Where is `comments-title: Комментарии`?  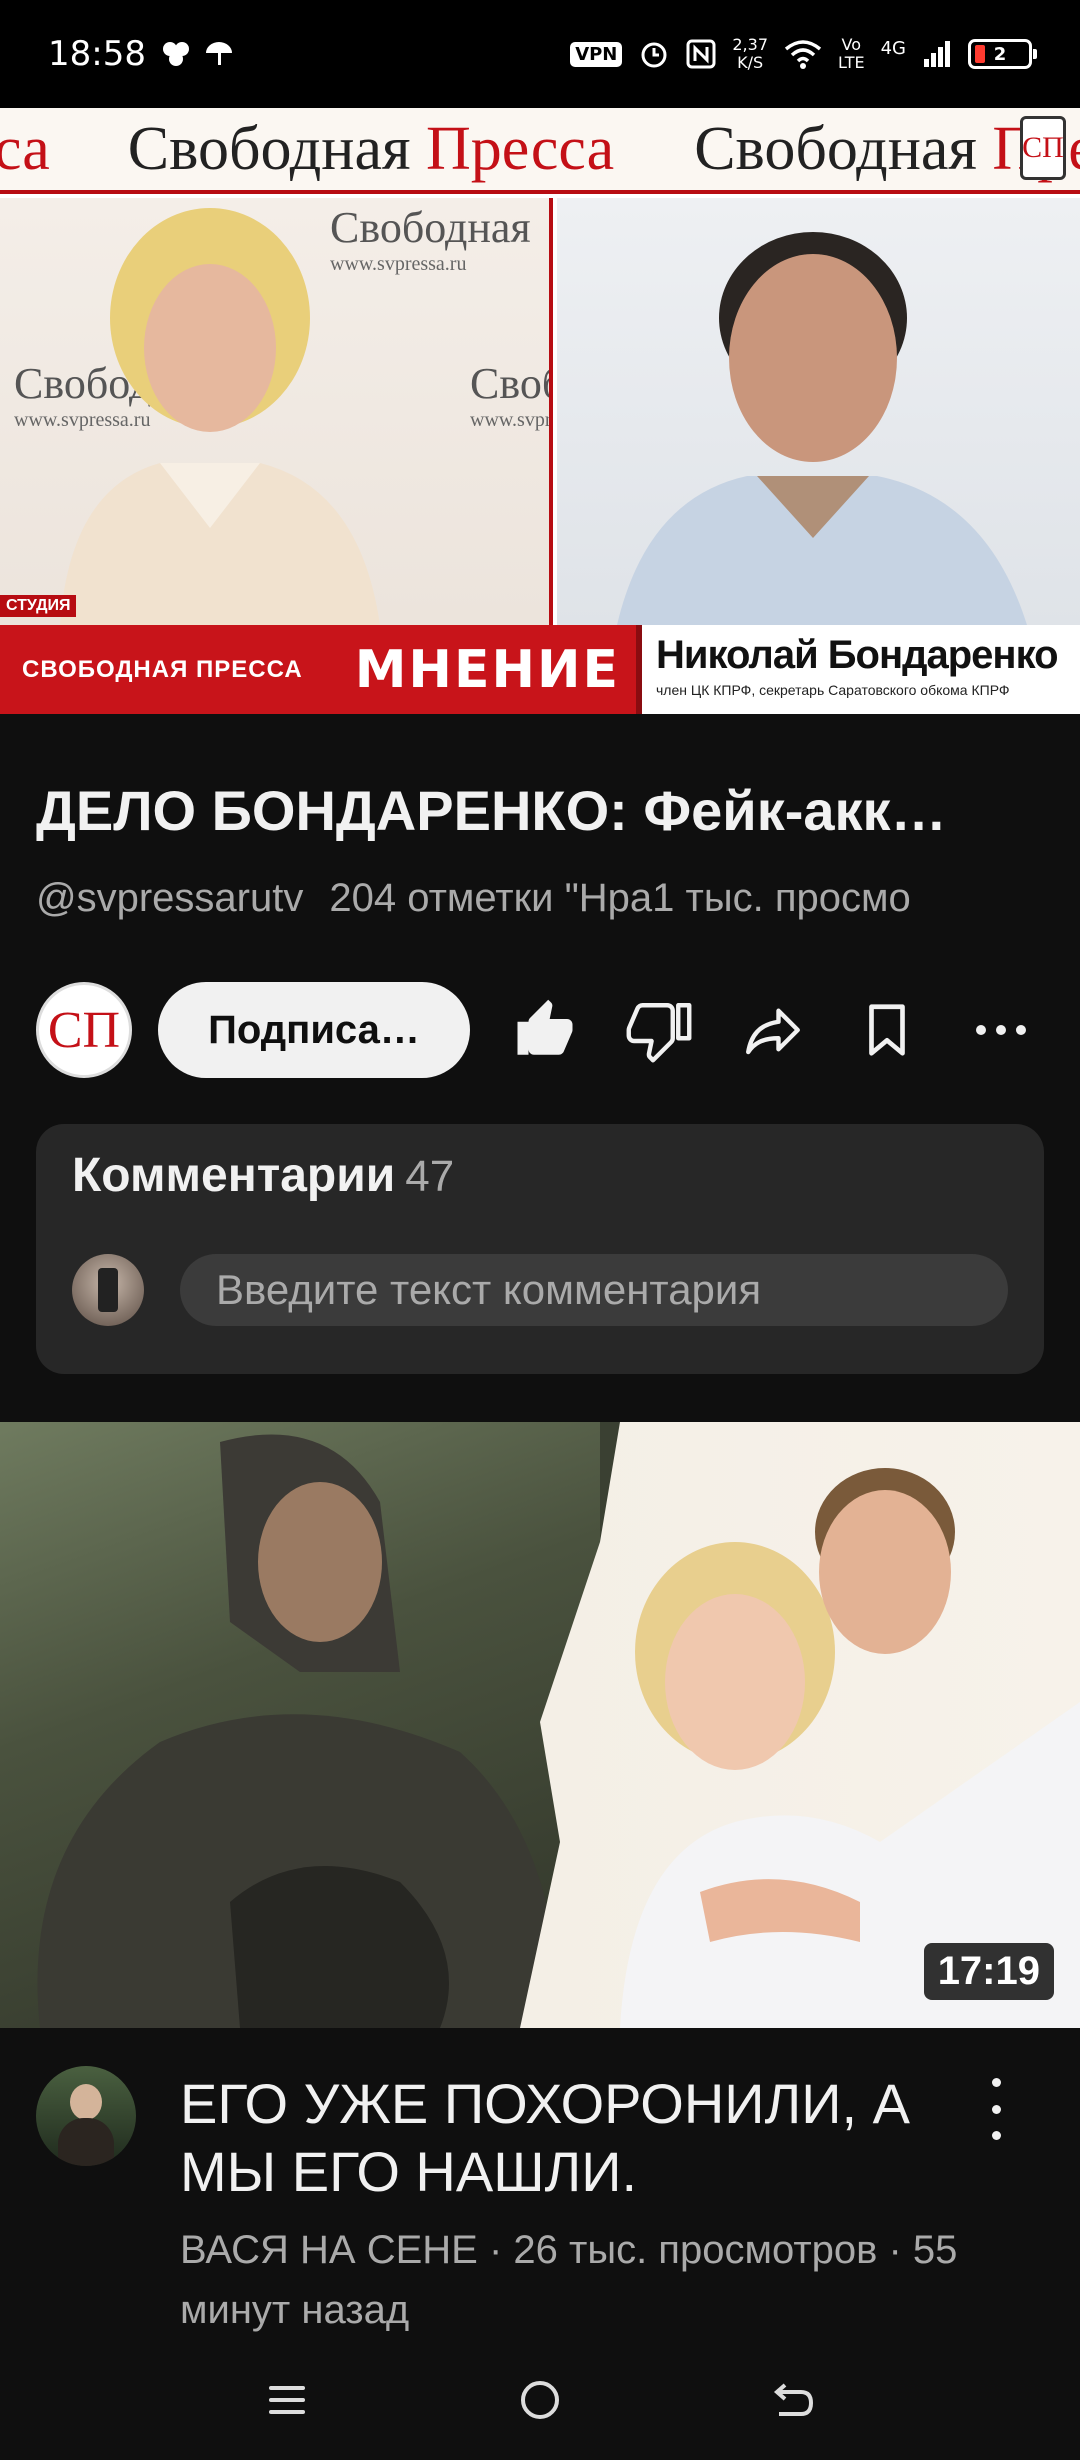 comments-title: Комментарии is located at coordinates (234, 1175).